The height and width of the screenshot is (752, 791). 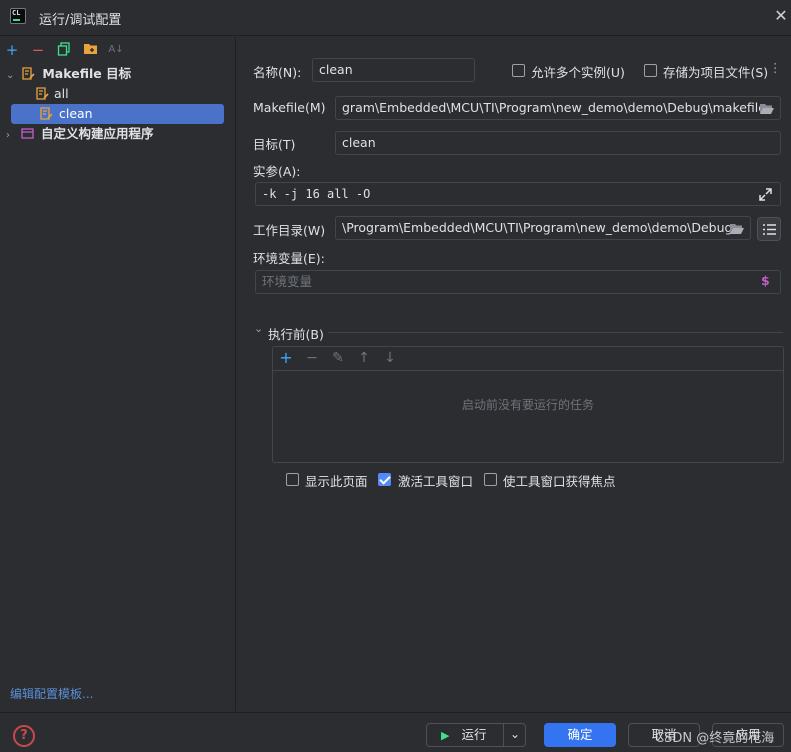 What do you see at coordinates (24, 736) in the screenshot?
I see `help-icon: ?` at bounding box center [24, 736].